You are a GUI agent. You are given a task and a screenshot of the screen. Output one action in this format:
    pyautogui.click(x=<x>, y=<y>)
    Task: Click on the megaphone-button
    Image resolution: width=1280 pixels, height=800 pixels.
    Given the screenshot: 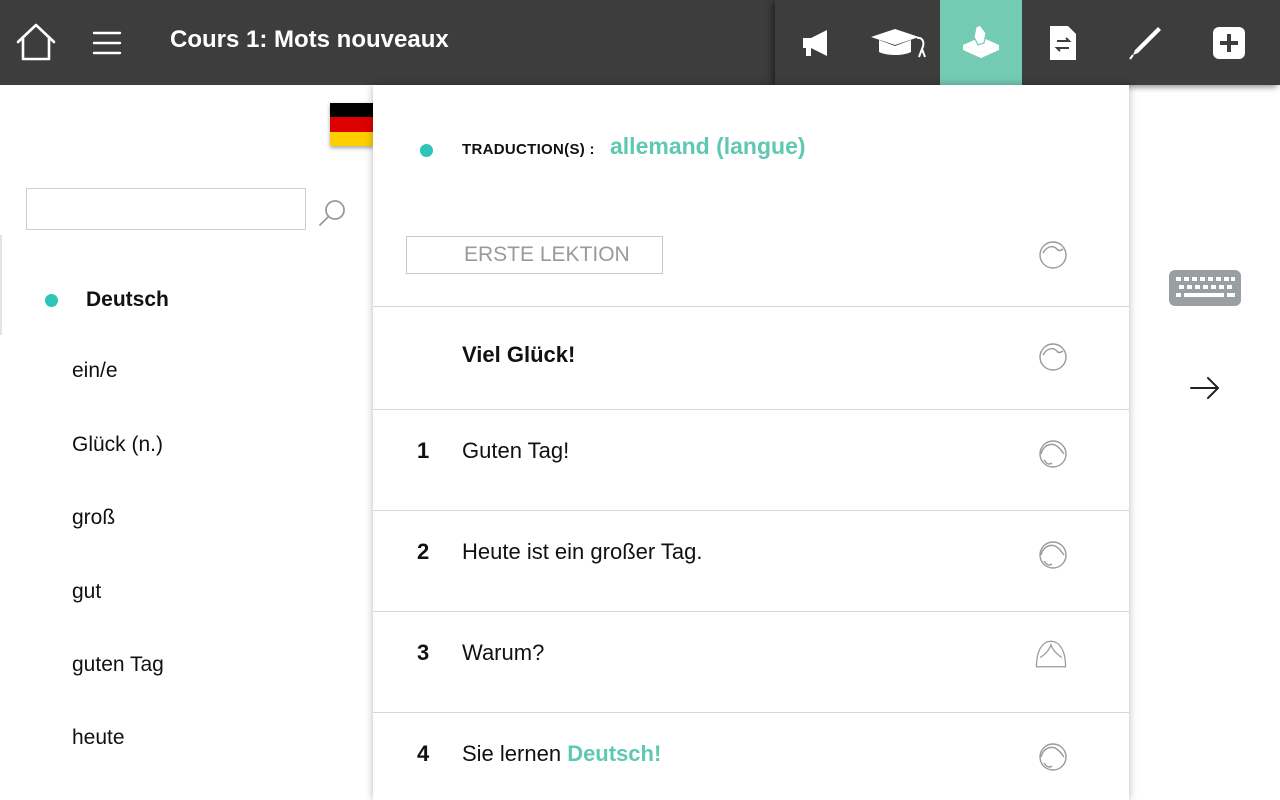 What is the action you would take?
    pyautogui.click(x=816, y=42)
    